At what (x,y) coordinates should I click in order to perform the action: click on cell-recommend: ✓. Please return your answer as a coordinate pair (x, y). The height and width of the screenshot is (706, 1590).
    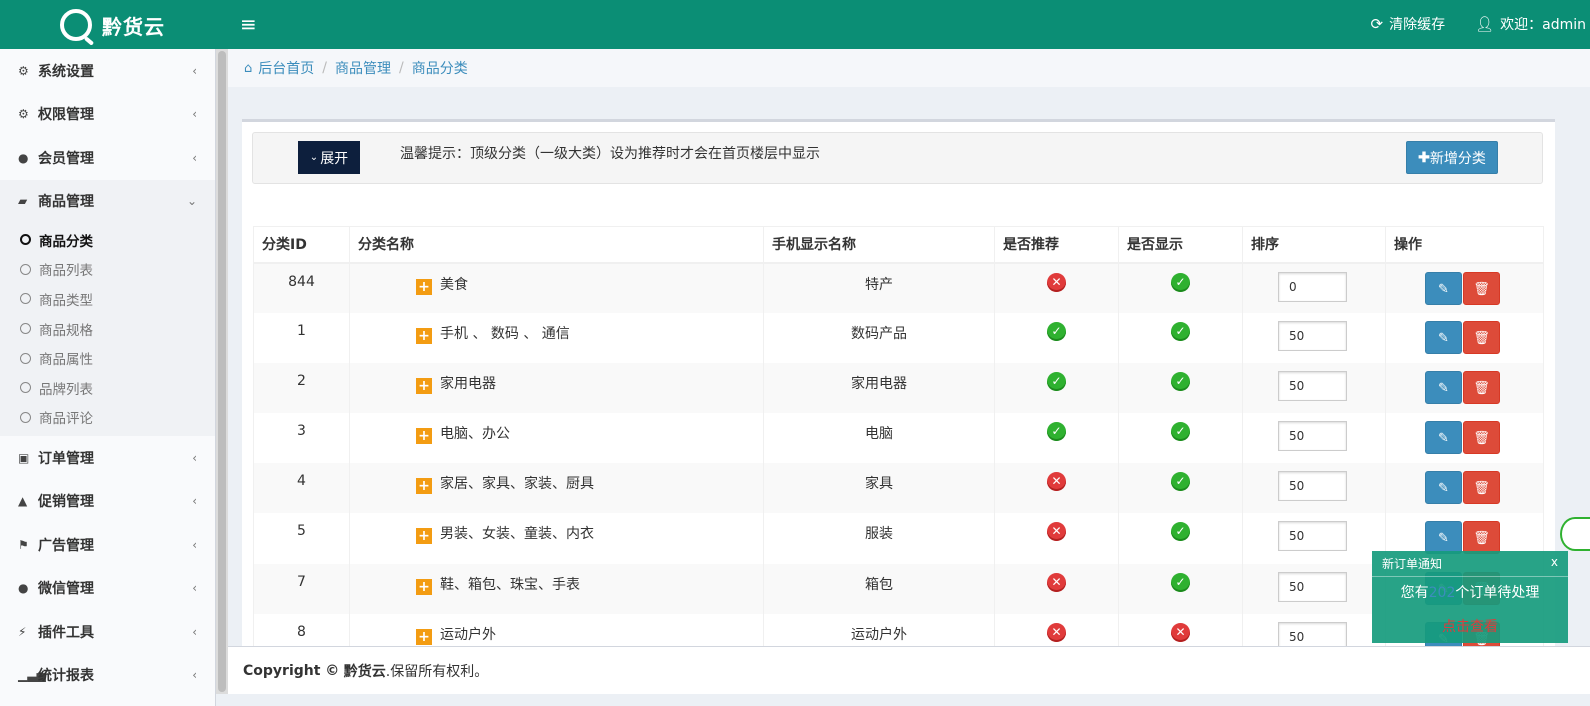
    Looking at the image, I should click on (1056, 388).